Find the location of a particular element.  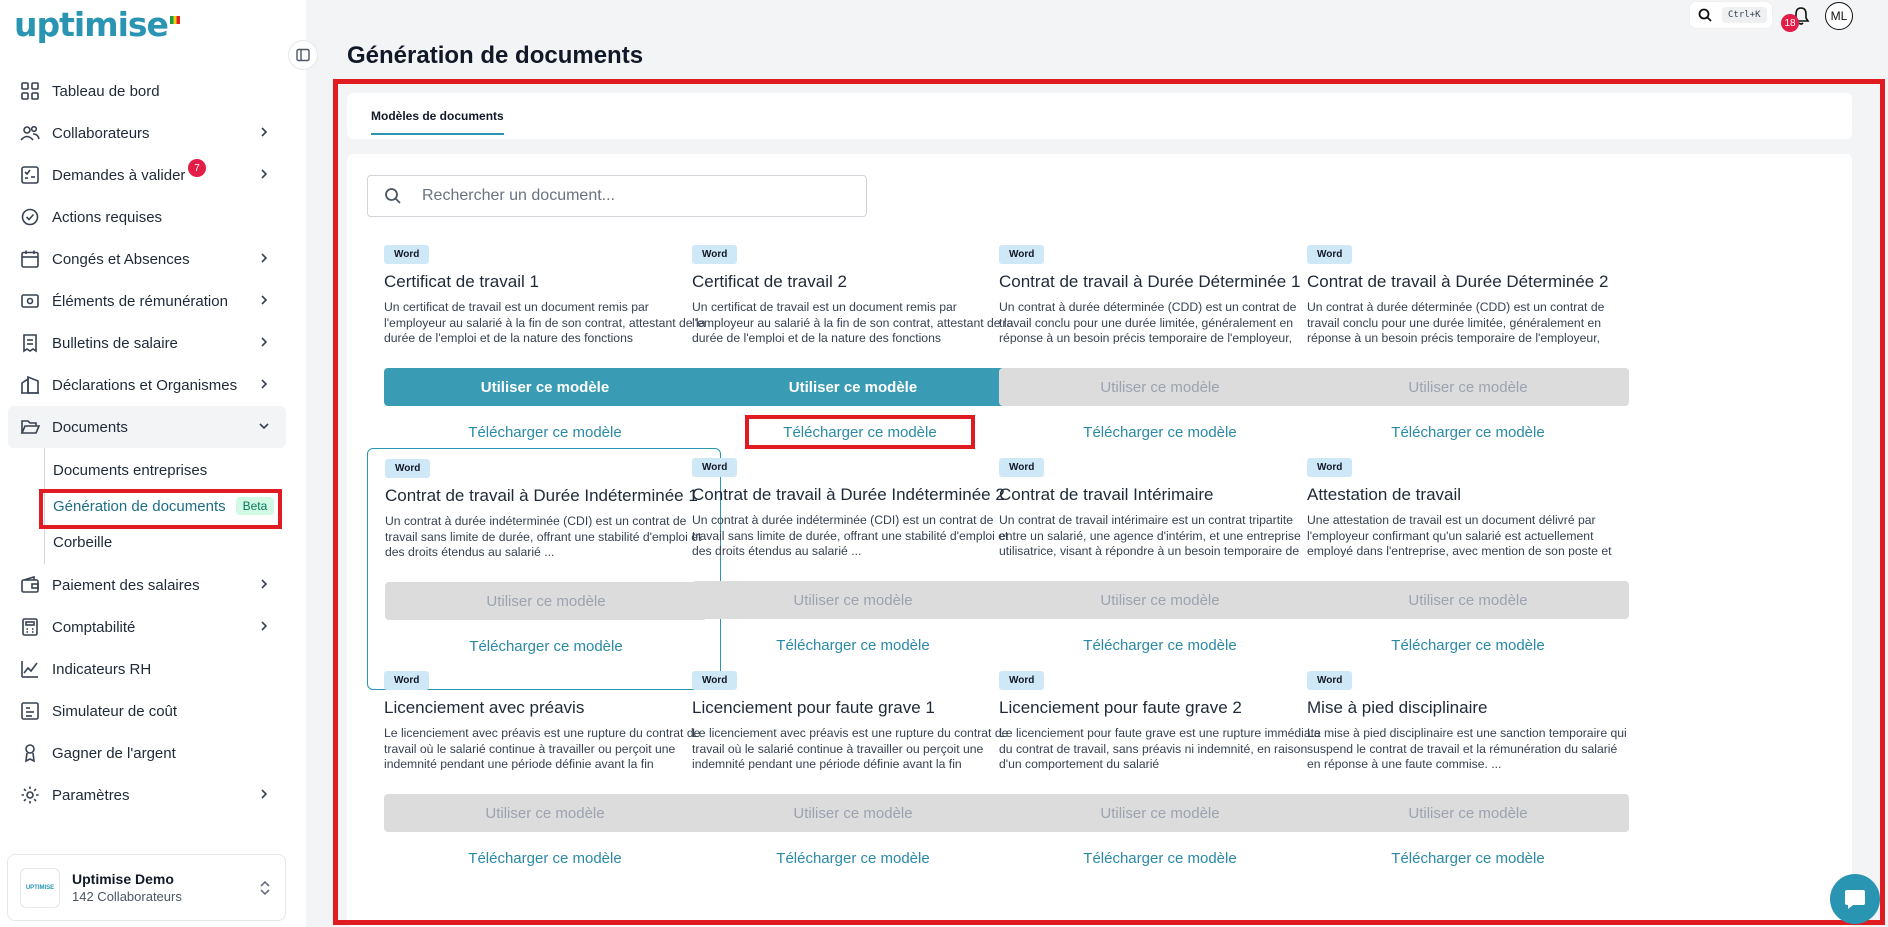

sidebar-item-label: Collaborateurs is located at coordinates (101, 133).